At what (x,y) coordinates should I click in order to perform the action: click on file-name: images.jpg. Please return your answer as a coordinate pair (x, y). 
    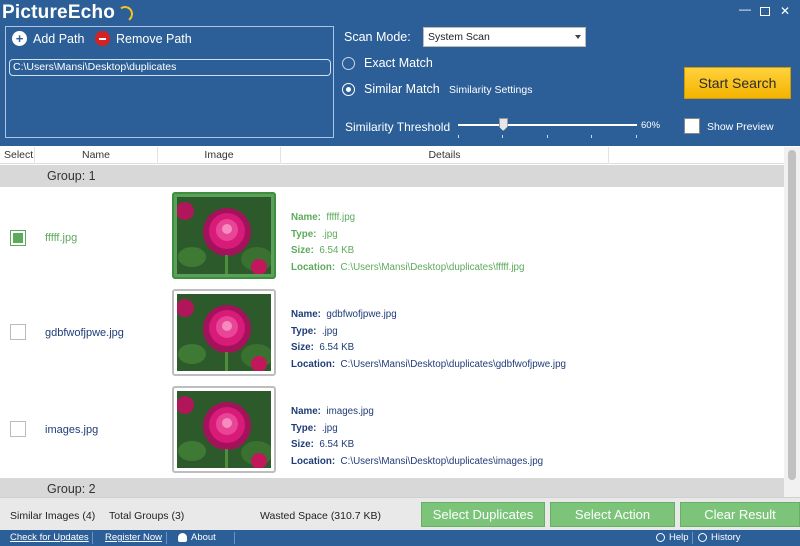
    Looking at the image, I should click on (72, 430).